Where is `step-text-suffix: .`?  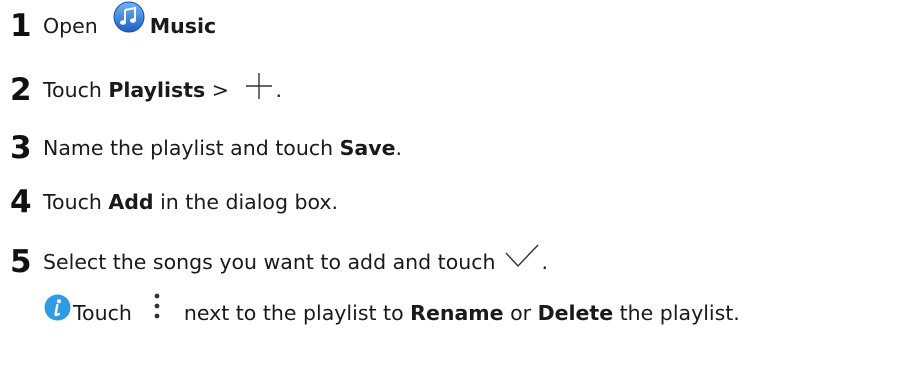 step-text-suffix: . is located at coordinates (399, 148).